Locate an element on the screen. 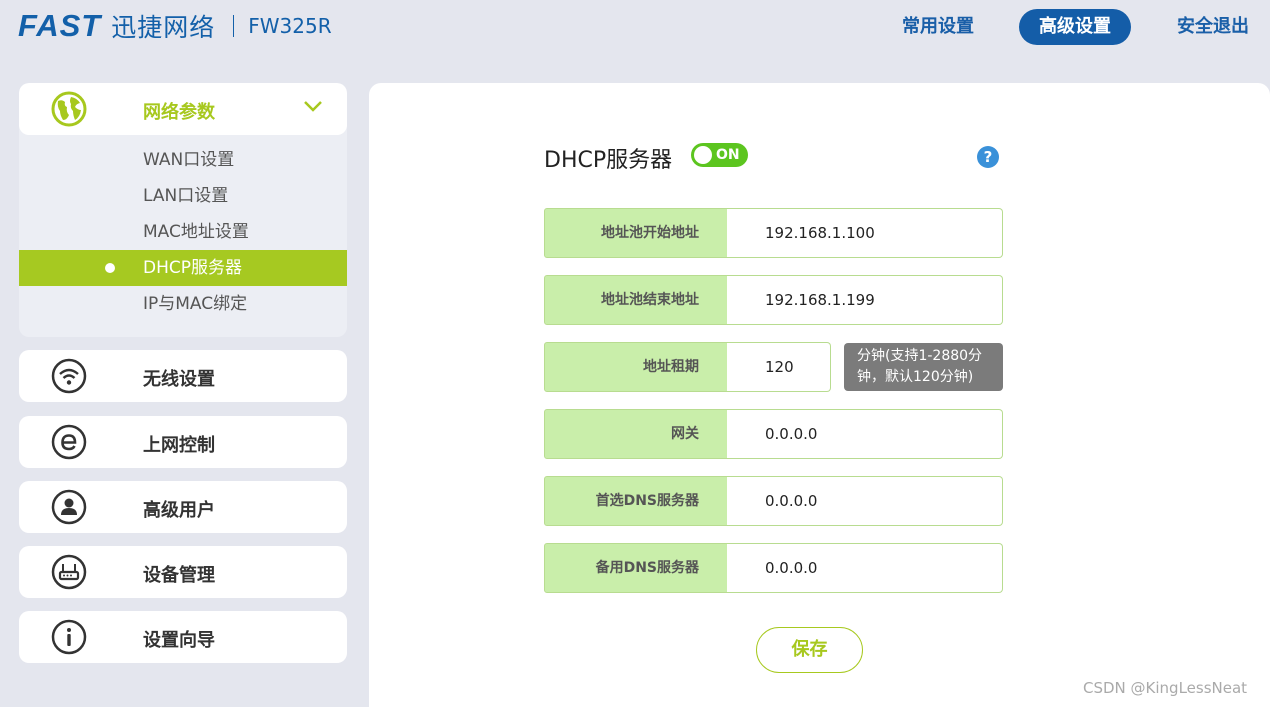 The height and width of the screenshot is (707, 1270). nav-advanced-settings: 高级设置 is located at coordinates (1075, 27).